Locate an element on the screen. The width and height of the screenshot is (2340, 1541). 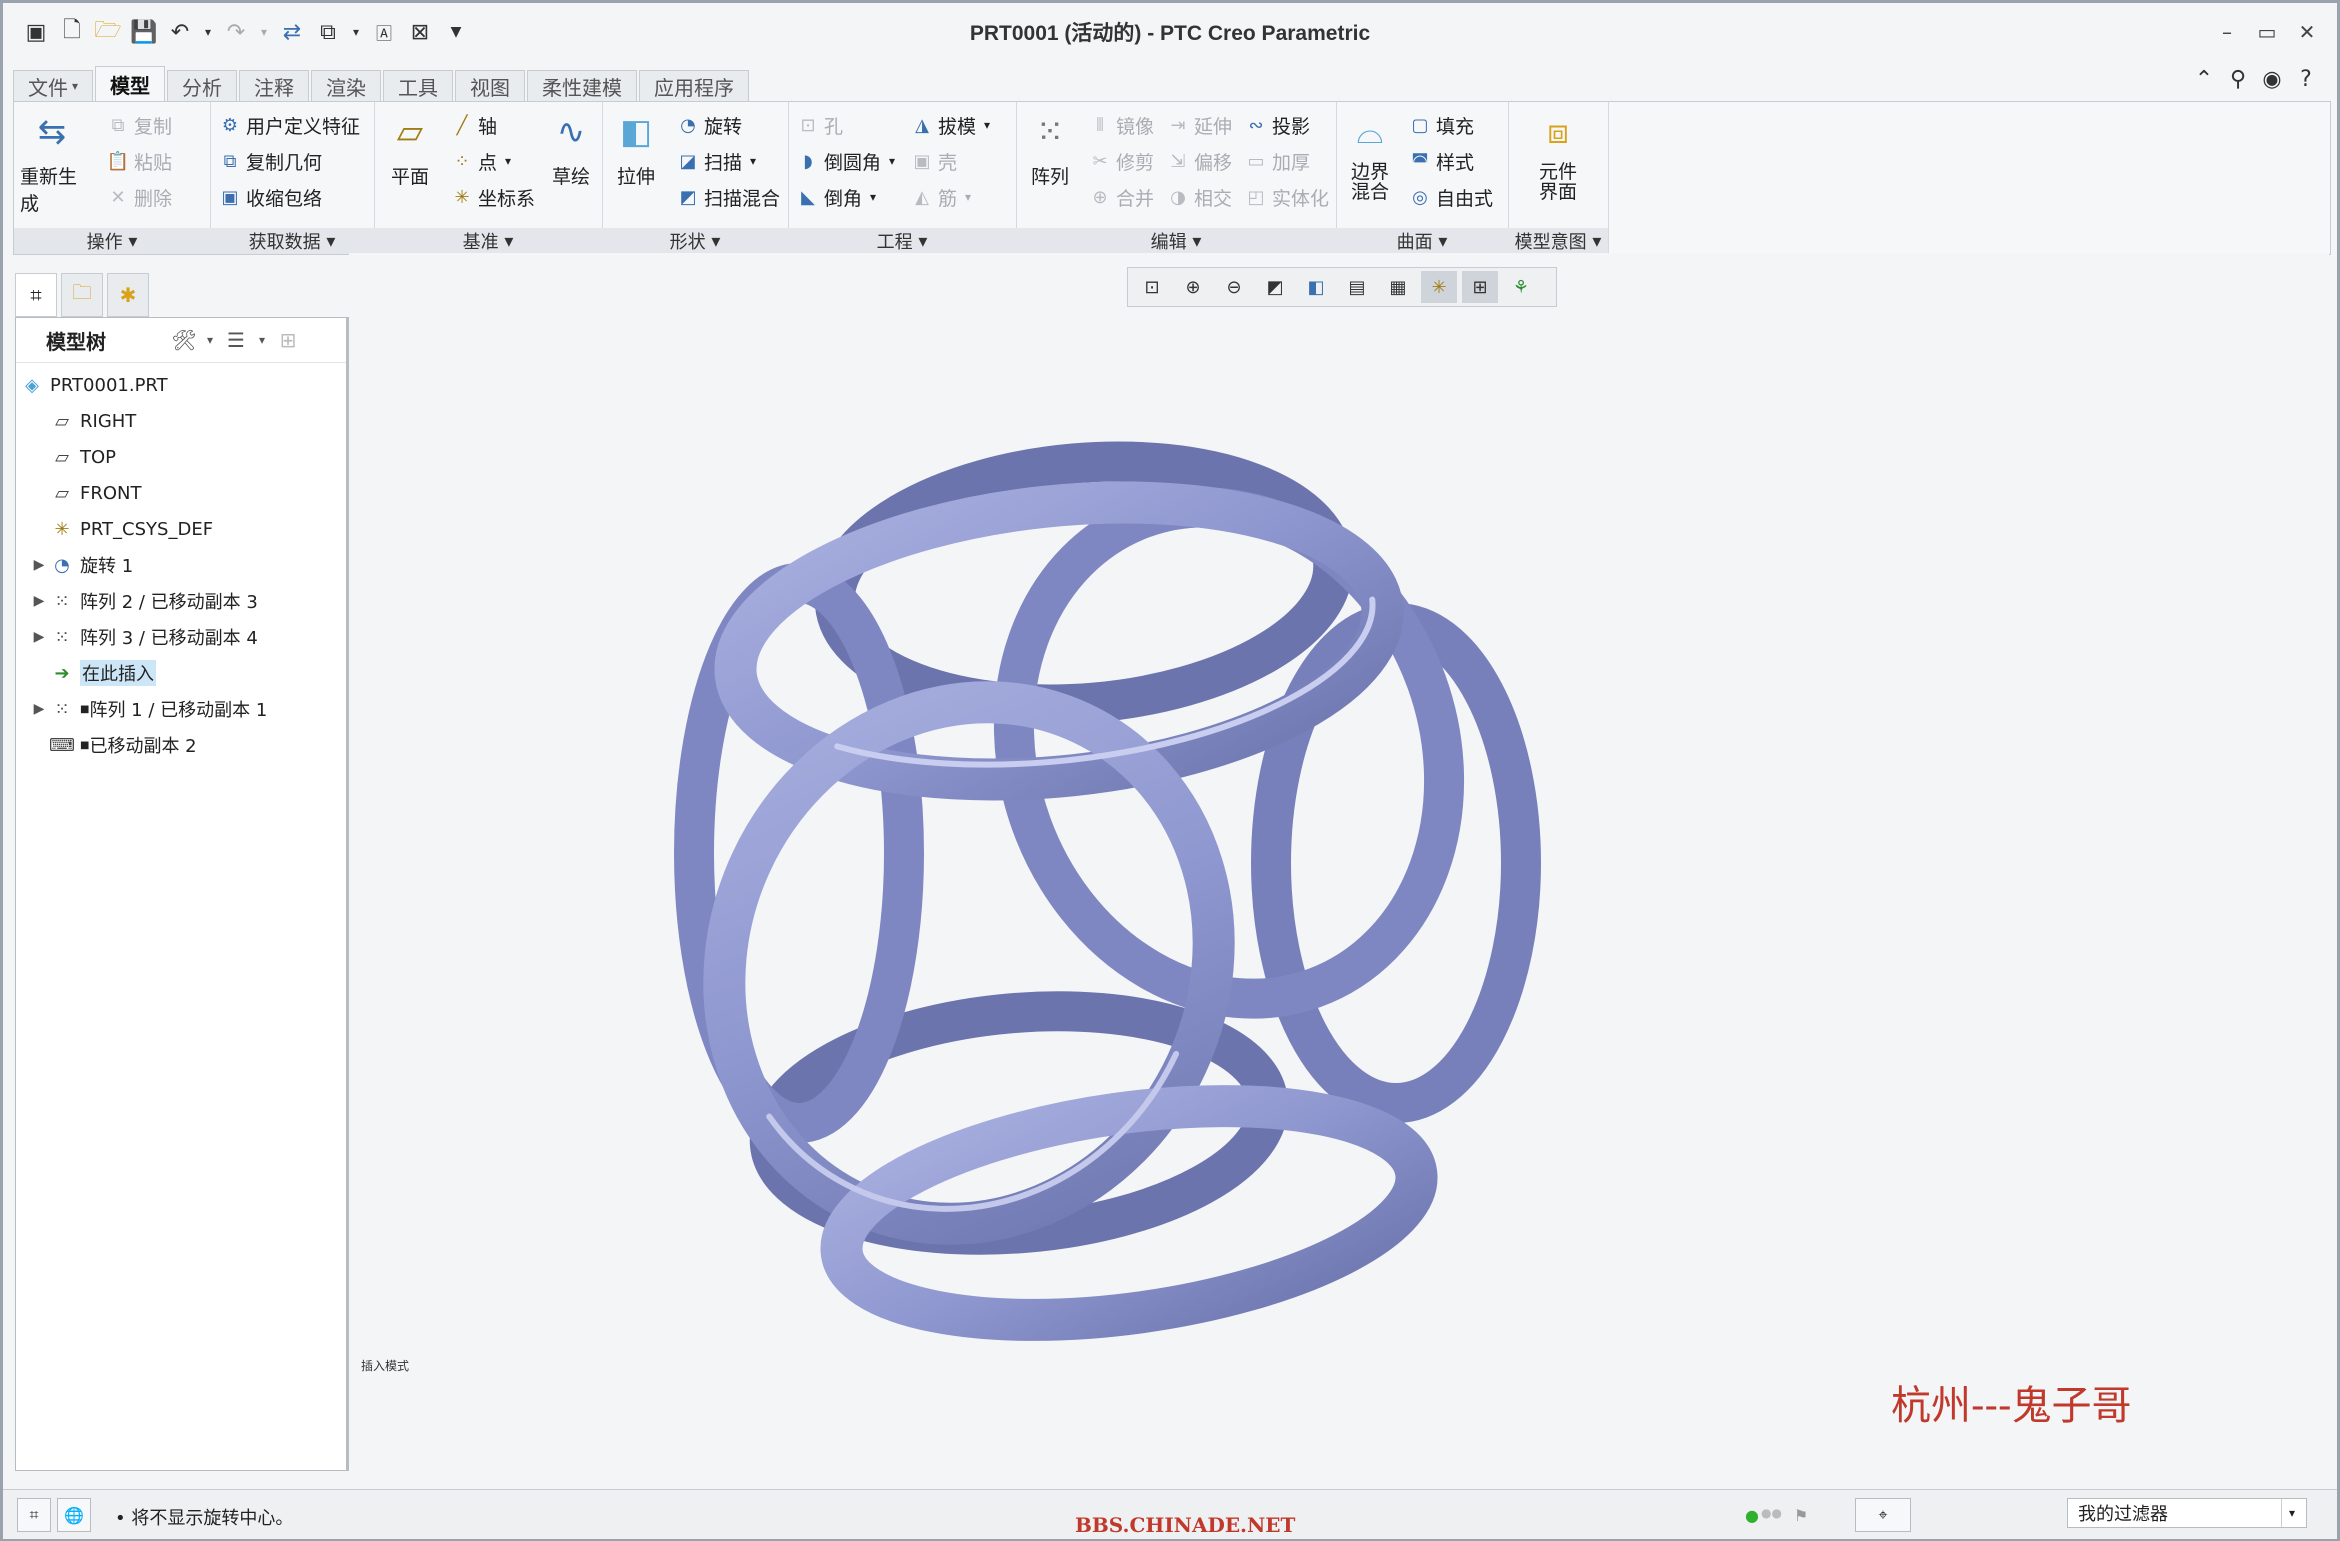
refit-icon: ⊡ is located at coordinates (1152, 287).